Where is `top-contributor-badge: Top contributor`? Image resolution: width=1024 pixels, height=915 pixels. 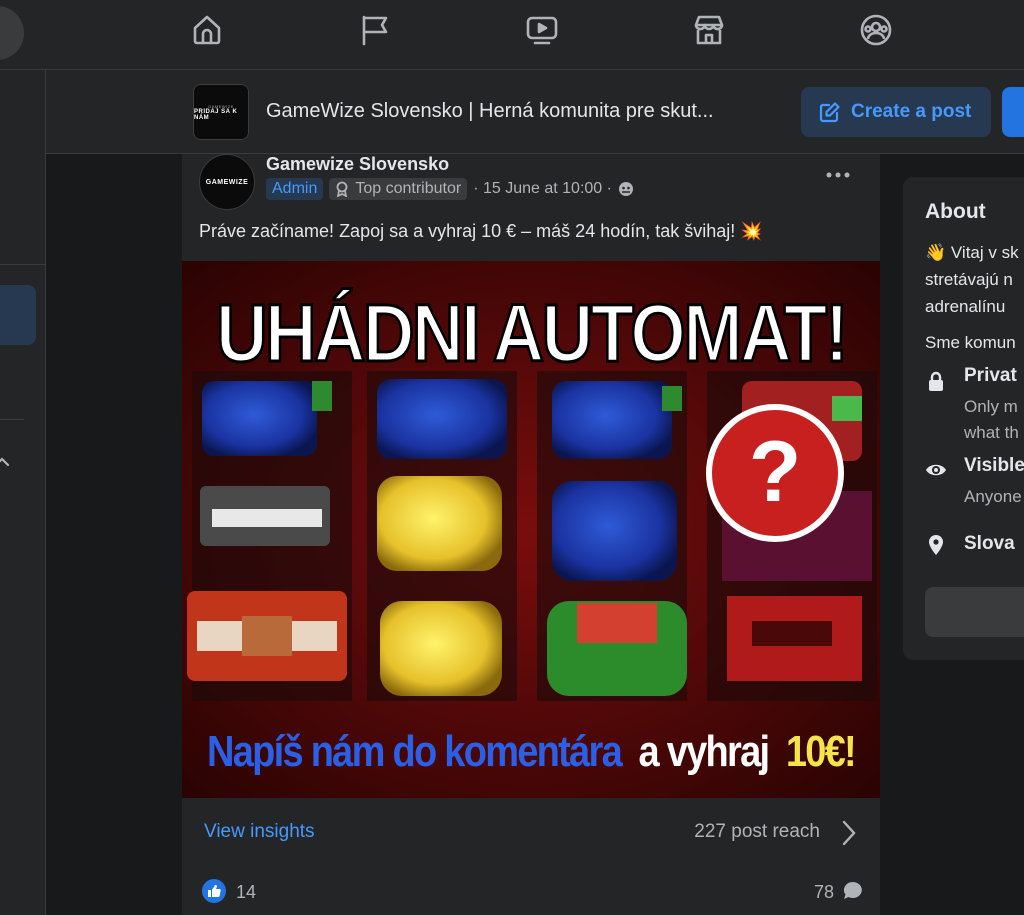
top-contributor-badge: Top contributor is located at coordinates (398, 189).